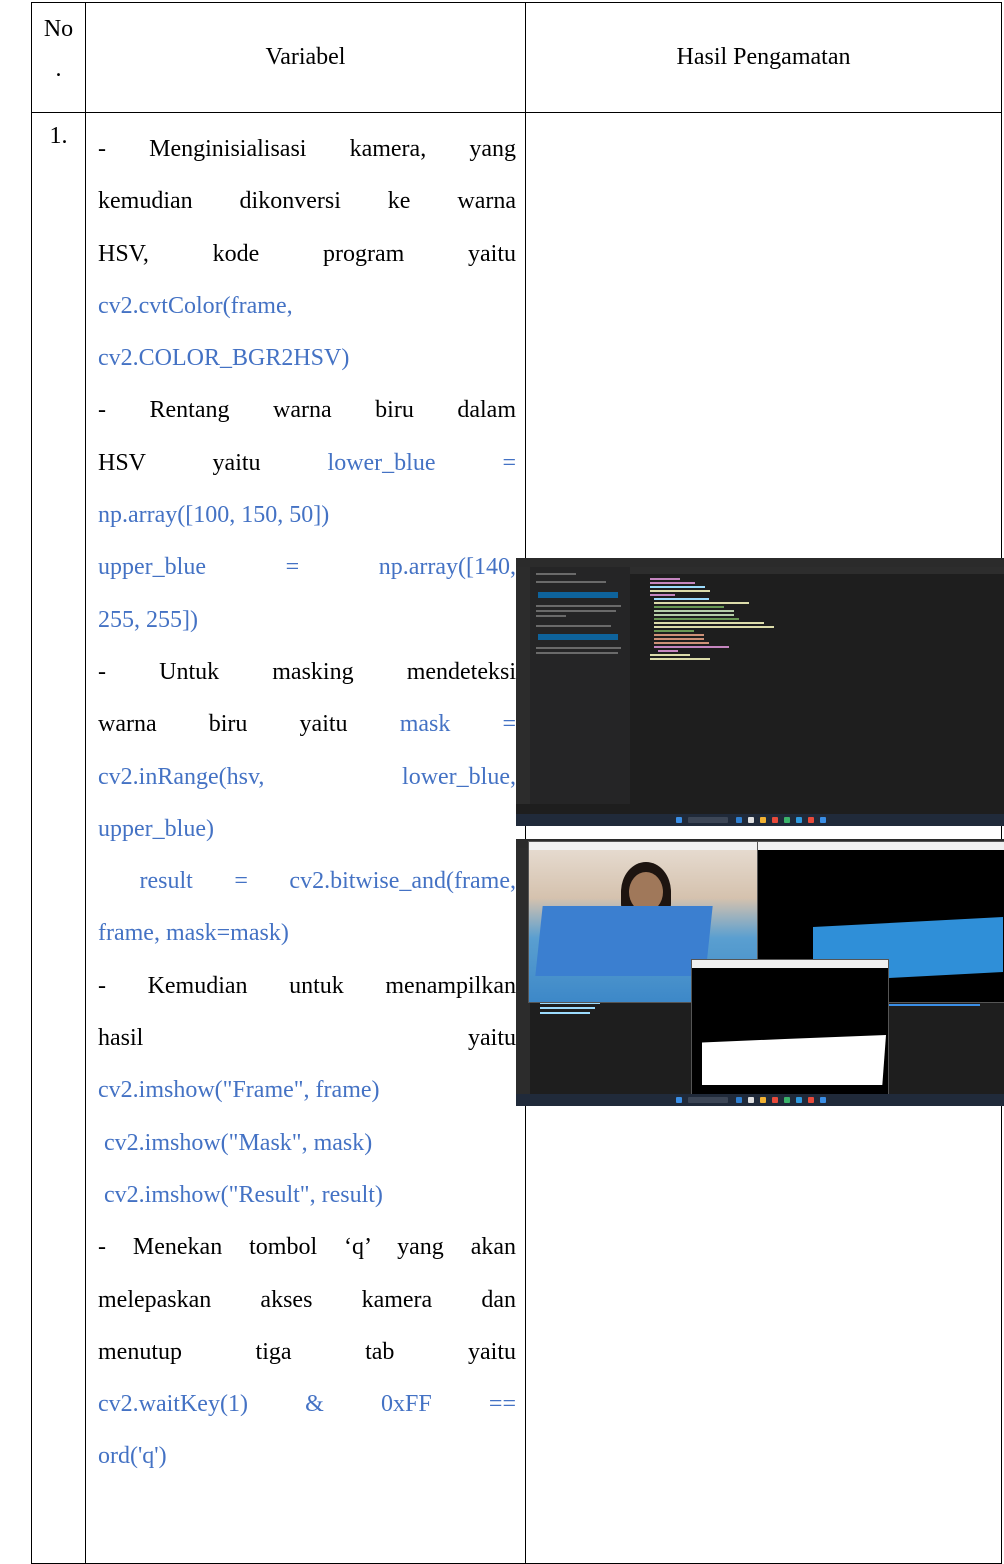  I want to click on code-line: result = cv2.bitwise_and(frame,, so click(307, 881).